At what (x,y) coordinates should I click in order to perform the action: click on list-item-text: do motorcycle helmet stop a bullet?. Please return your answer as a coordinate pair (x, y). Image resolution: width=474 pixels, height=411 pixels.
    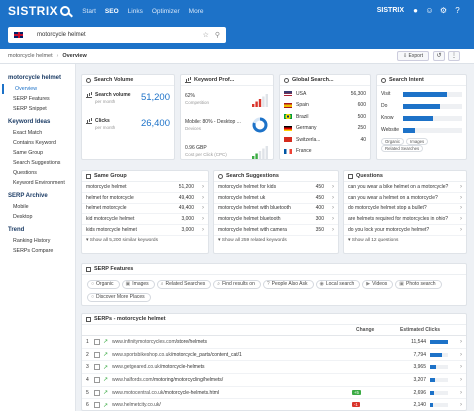
    Looking at the image, I should click on (400, 208).